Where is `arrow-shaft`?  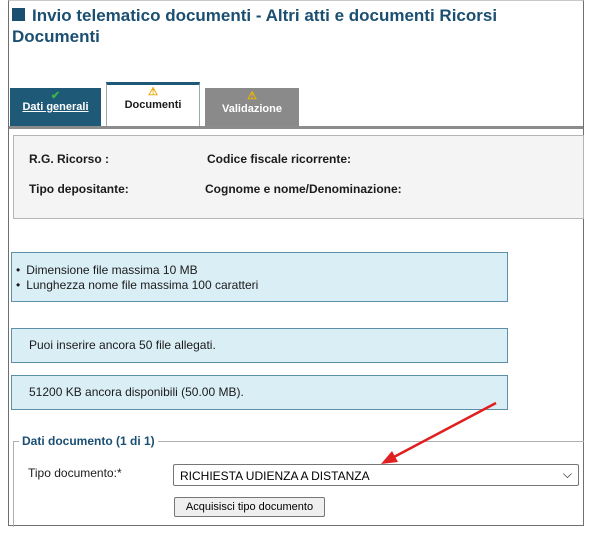
arrow-shaft is located at coordinates (444, 430).